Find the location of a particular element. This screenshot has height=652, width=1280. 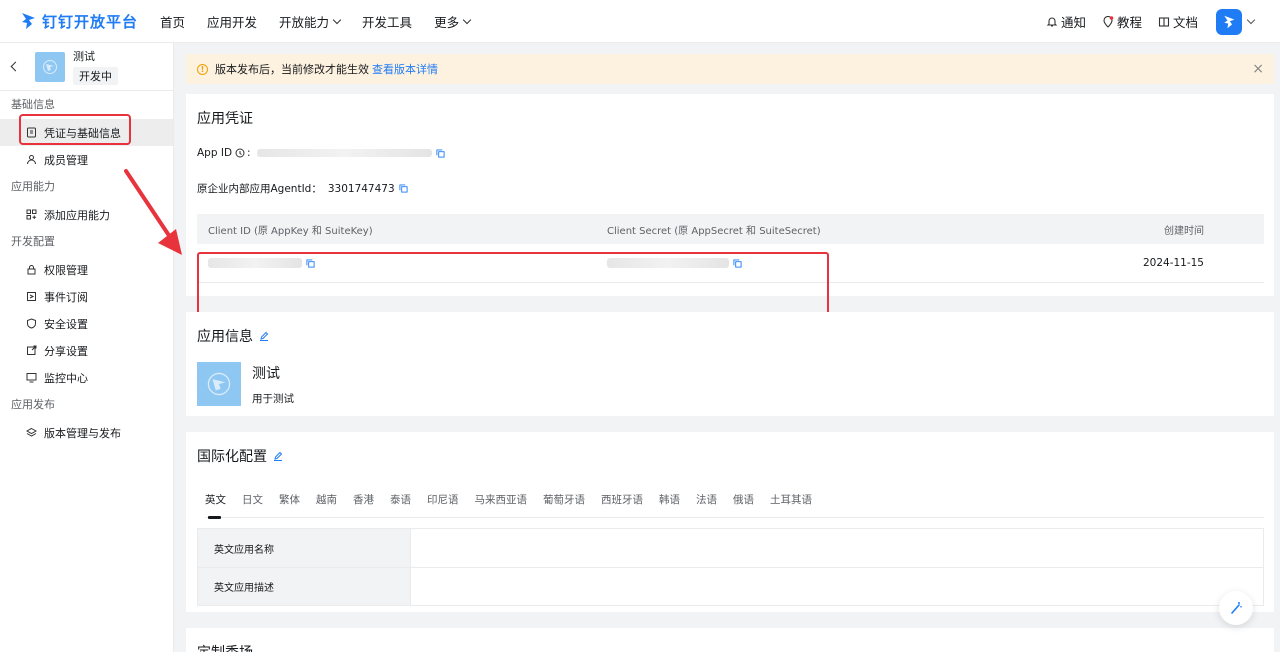

sidebar-item-label: 成员管理 is located at coordinates (66, 160).